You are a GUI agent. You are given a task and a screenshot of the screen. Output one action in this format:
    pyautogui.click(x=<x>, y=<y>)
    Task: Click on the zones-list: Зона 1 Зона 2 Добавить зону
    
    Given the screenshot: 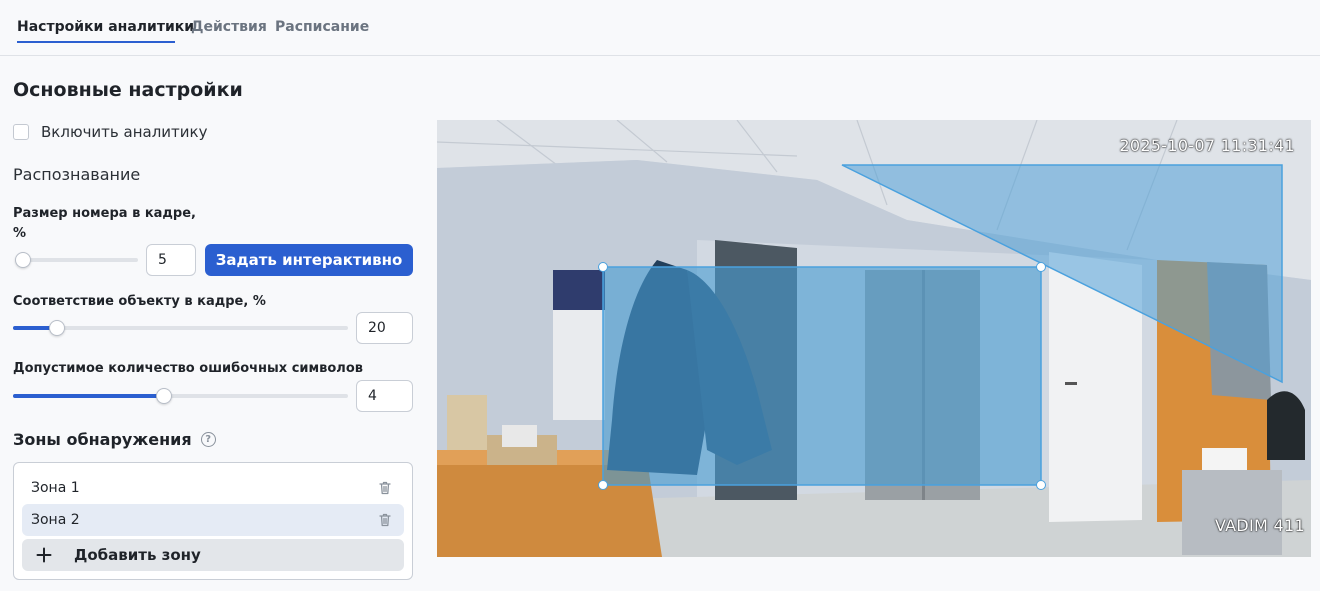 What is the action you would take?
    pyautogui.click(x=213, y=521)
    